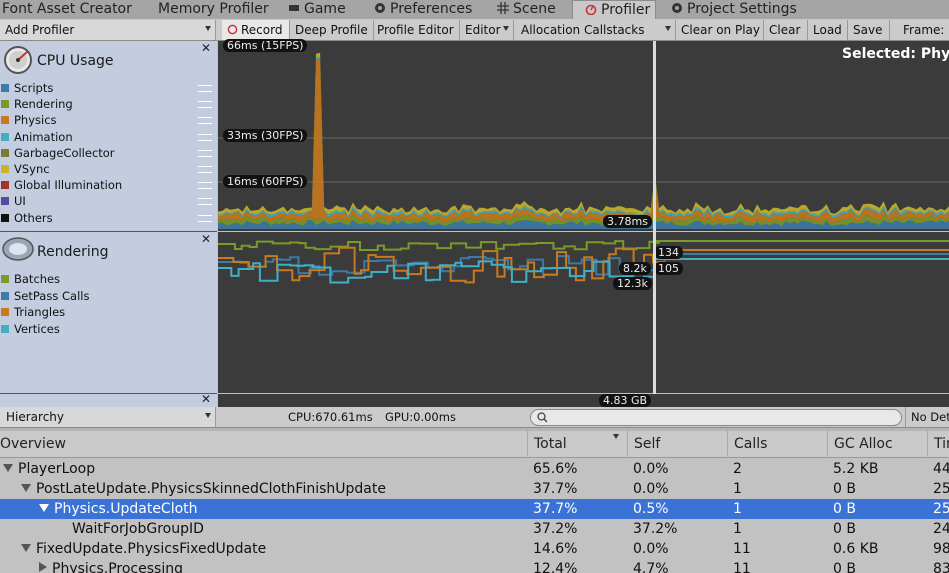 The image size is (949, 573). What do you see at coordinates (542, 417) in the screenshot?
I see `search-icon` at bounding box center [542, 417].